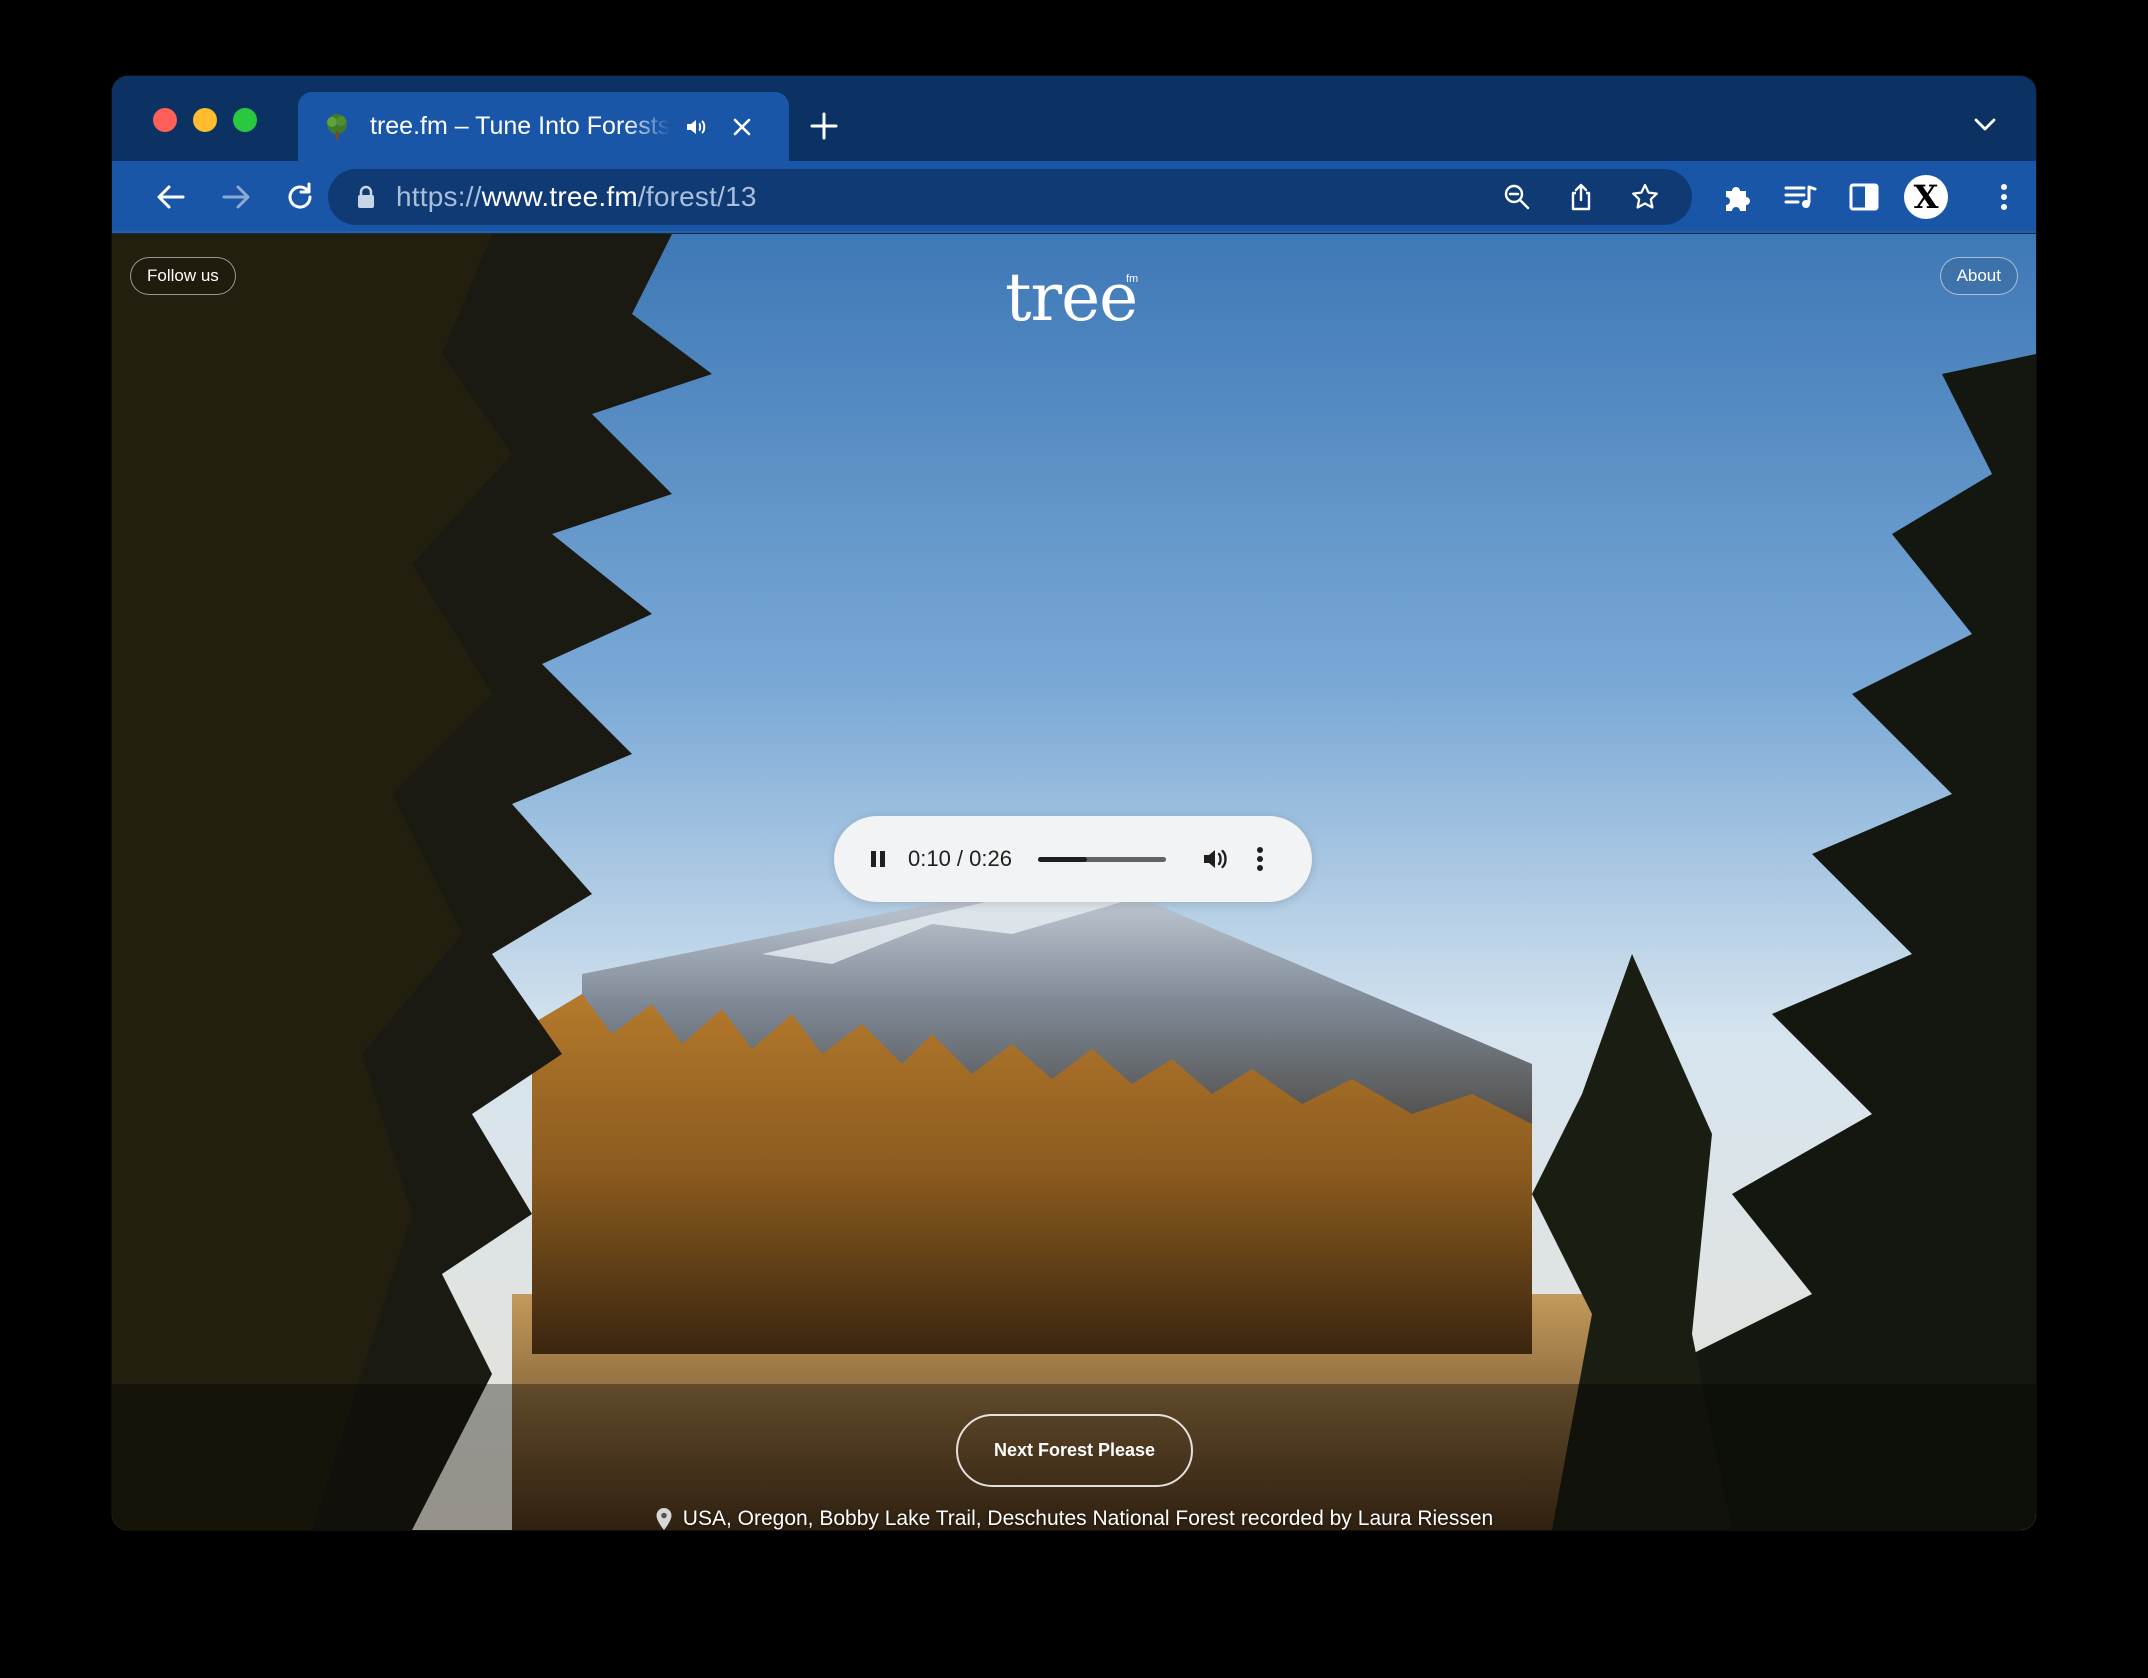 This screenshot has width=2148, height=1678. Describe the element at coordinates (742, 127) in the screenshot. I see `close-icon` at that location.